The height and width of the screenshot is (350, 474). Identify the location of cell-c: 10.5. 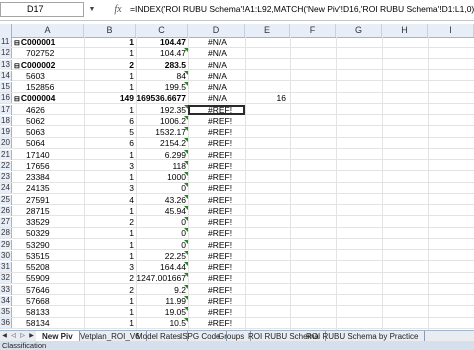
(162, 323).